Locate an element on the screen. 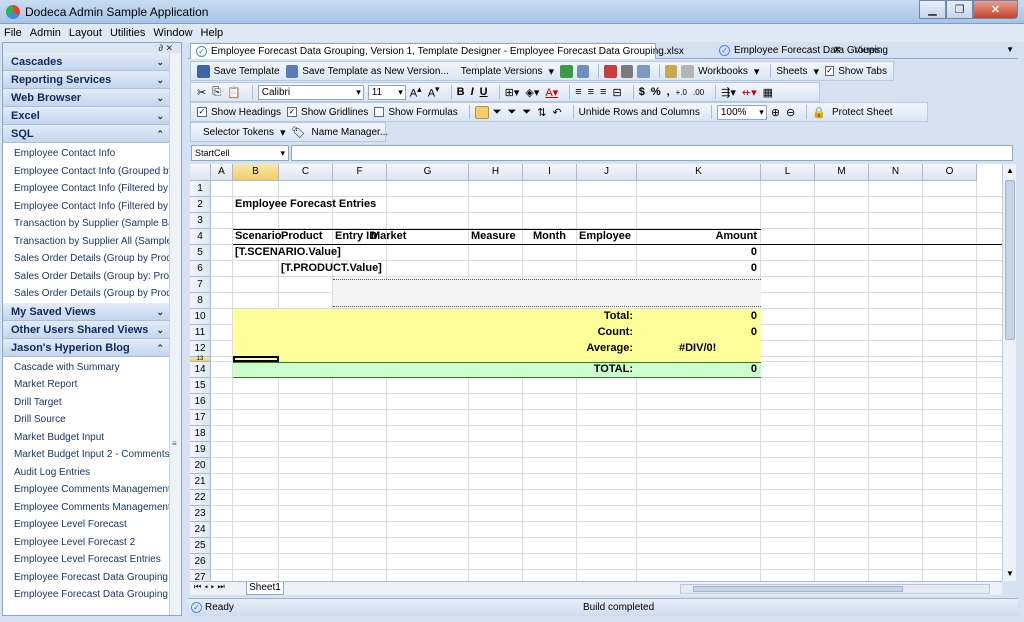 The height and width of the screenshot is (622, 1024). cell-count-label: Count: is located at coordinates (605, 332).